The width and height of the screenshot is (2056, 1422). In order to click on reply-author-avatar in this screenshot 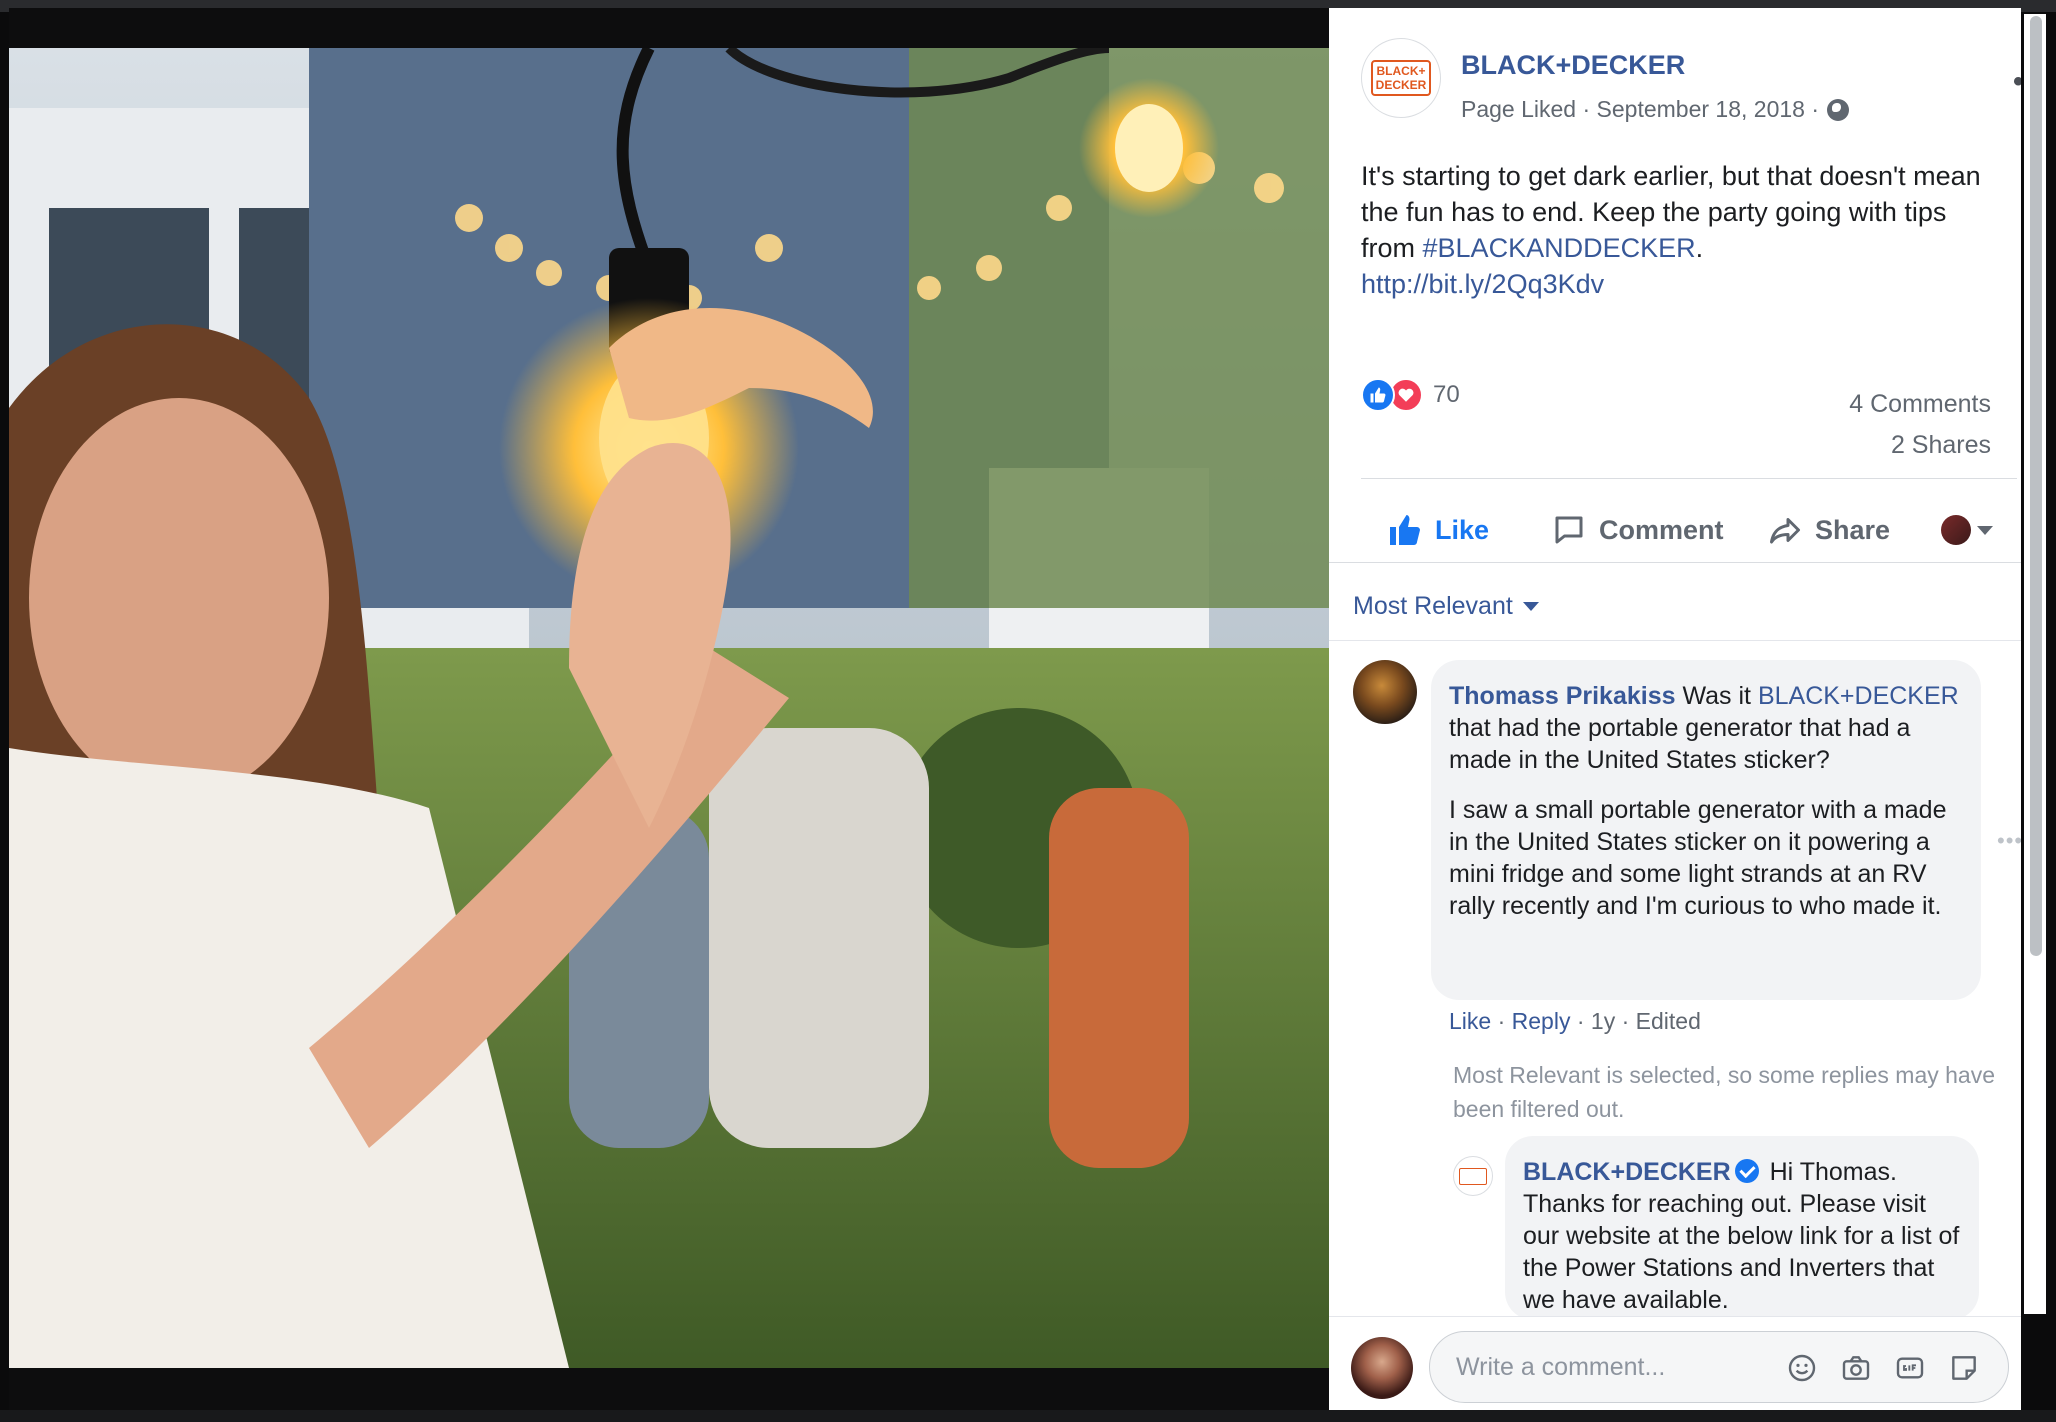, I will do `click(1473, 1176)`.